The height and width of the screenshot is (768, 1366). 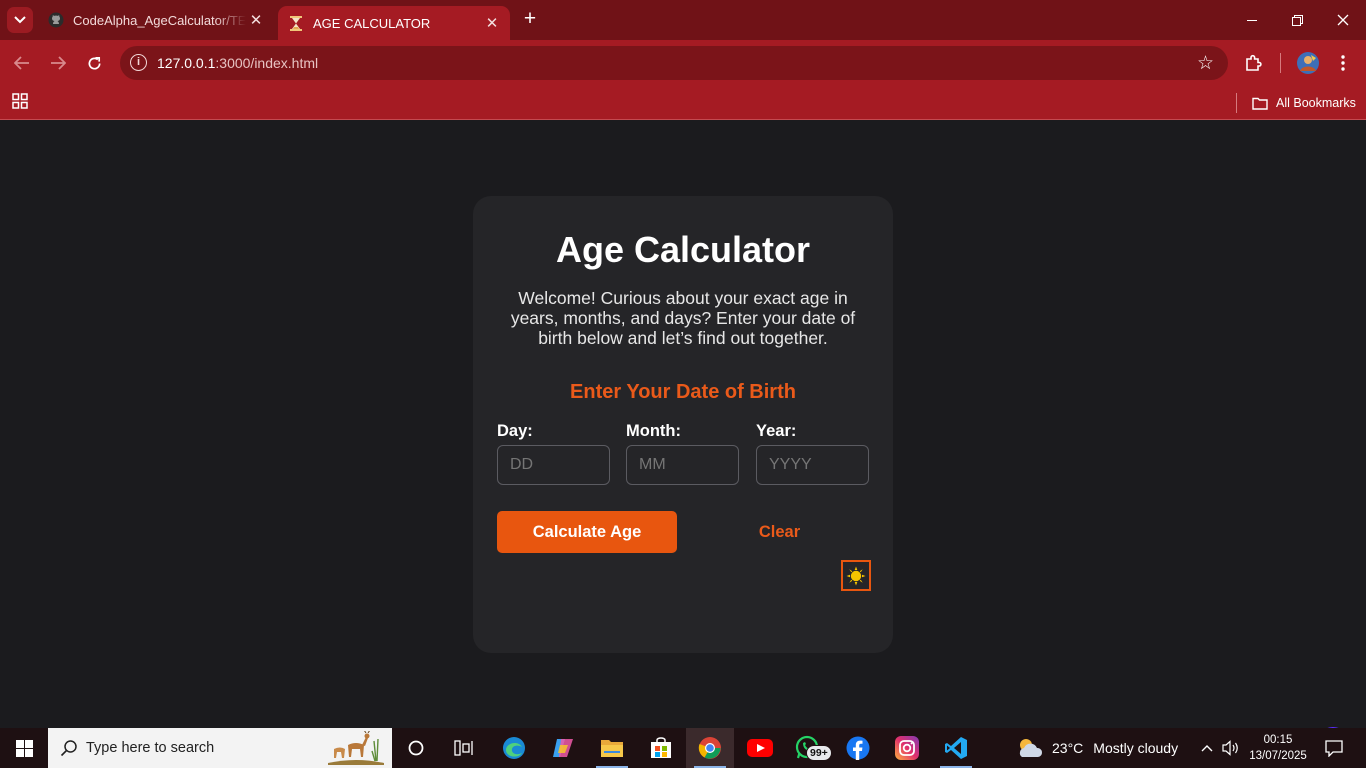 I want to click on avatar, so click(x=1308, y=63).